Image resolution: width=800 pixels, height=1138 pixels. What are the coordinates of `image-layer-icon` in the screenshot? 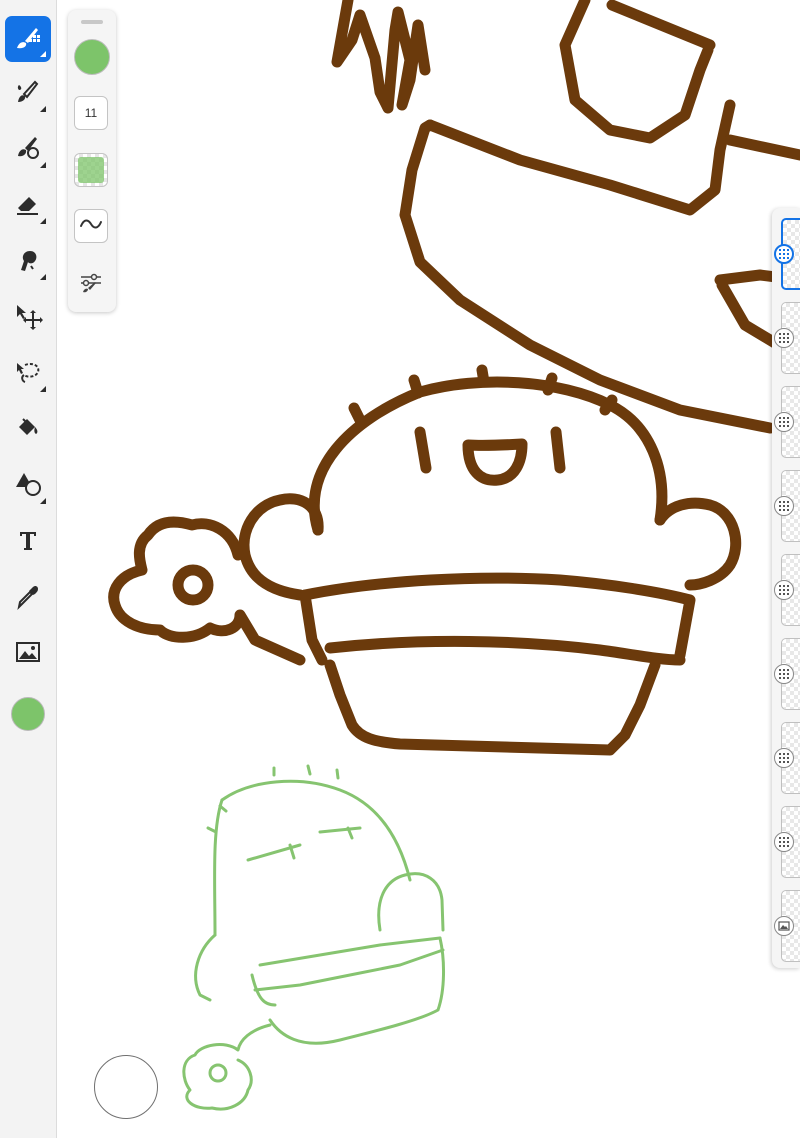 It's located at (784, 926).